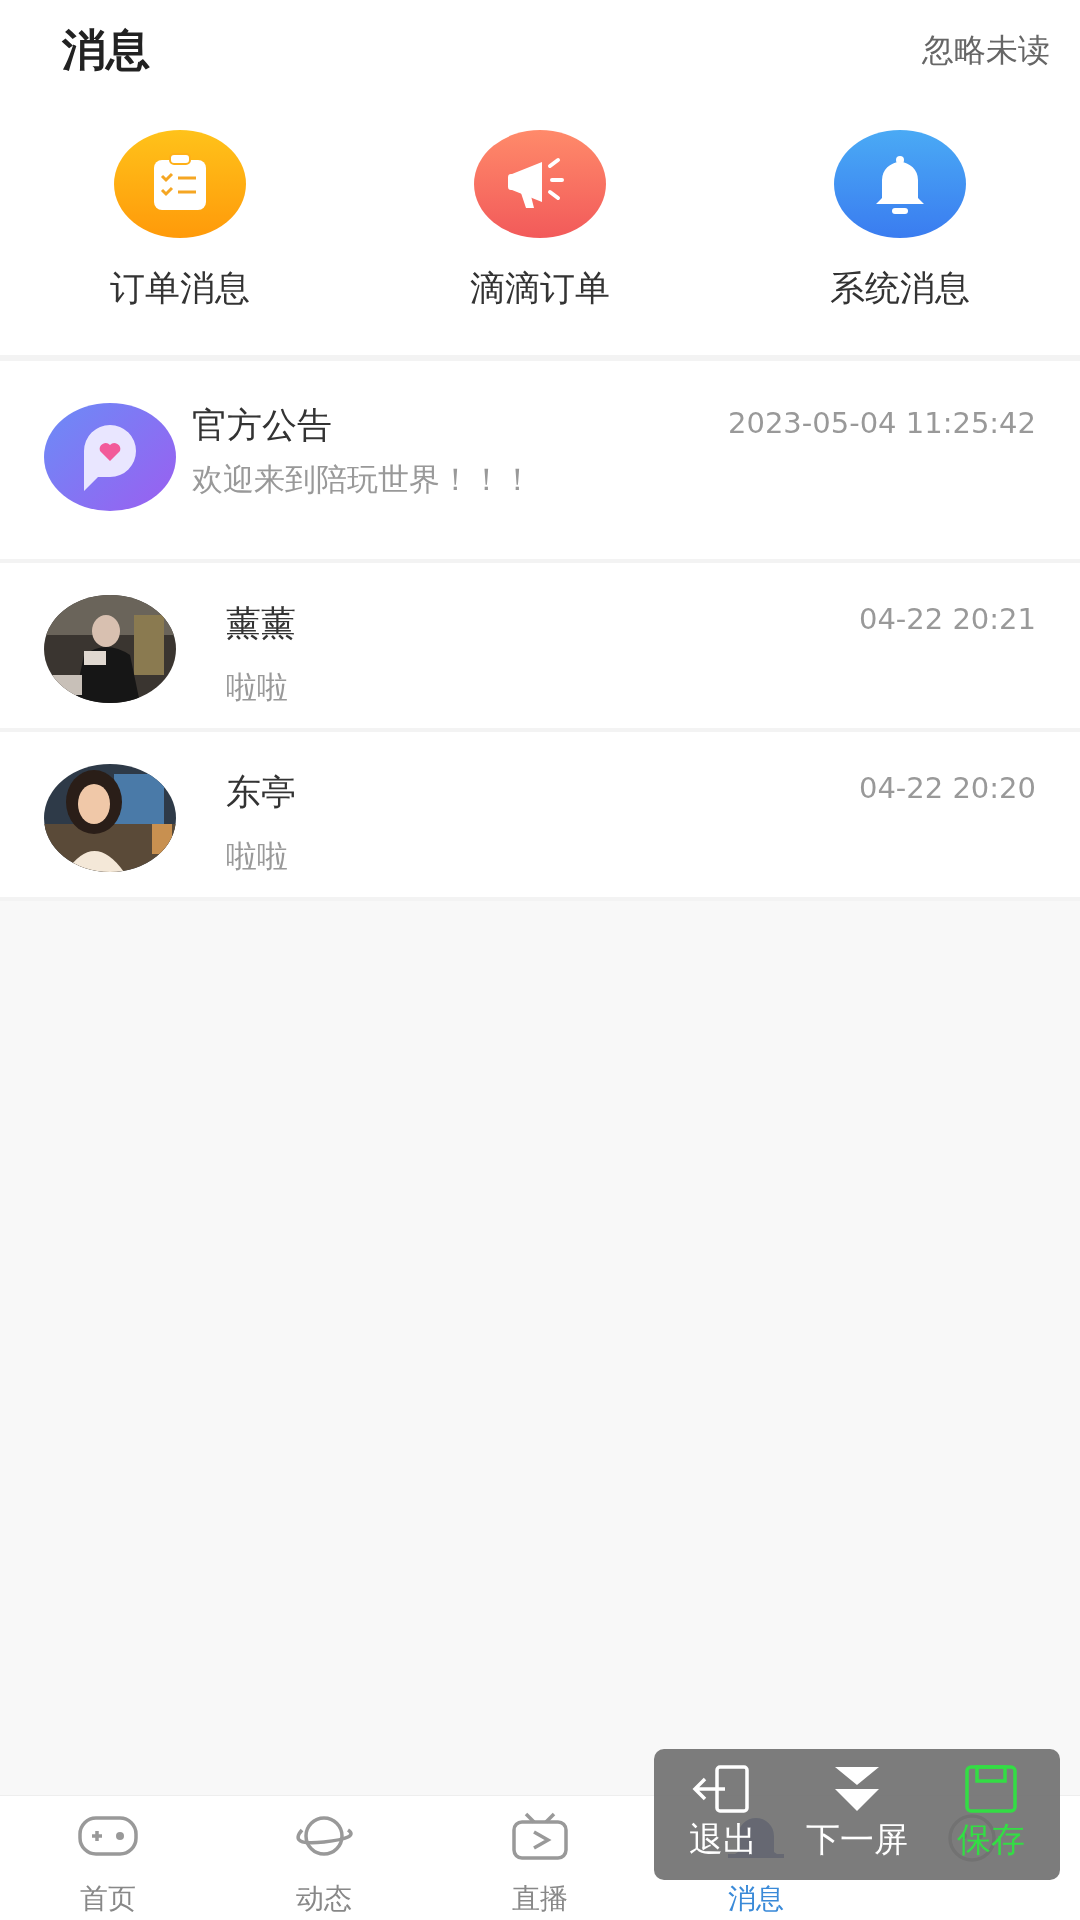 The height and width of the screenshot is (1920, 1080). I want to click on contact-name: 官方公告, so click(262, 425).